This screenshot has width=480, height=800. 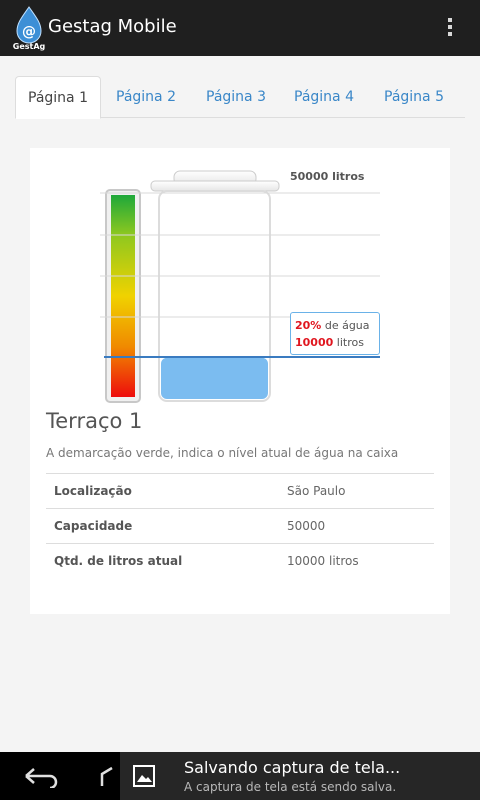 What do you see at coordinates (356, 526) in the screenshot?
I see `row-value-capacidade: 50000` at bounding box center [356, 526].